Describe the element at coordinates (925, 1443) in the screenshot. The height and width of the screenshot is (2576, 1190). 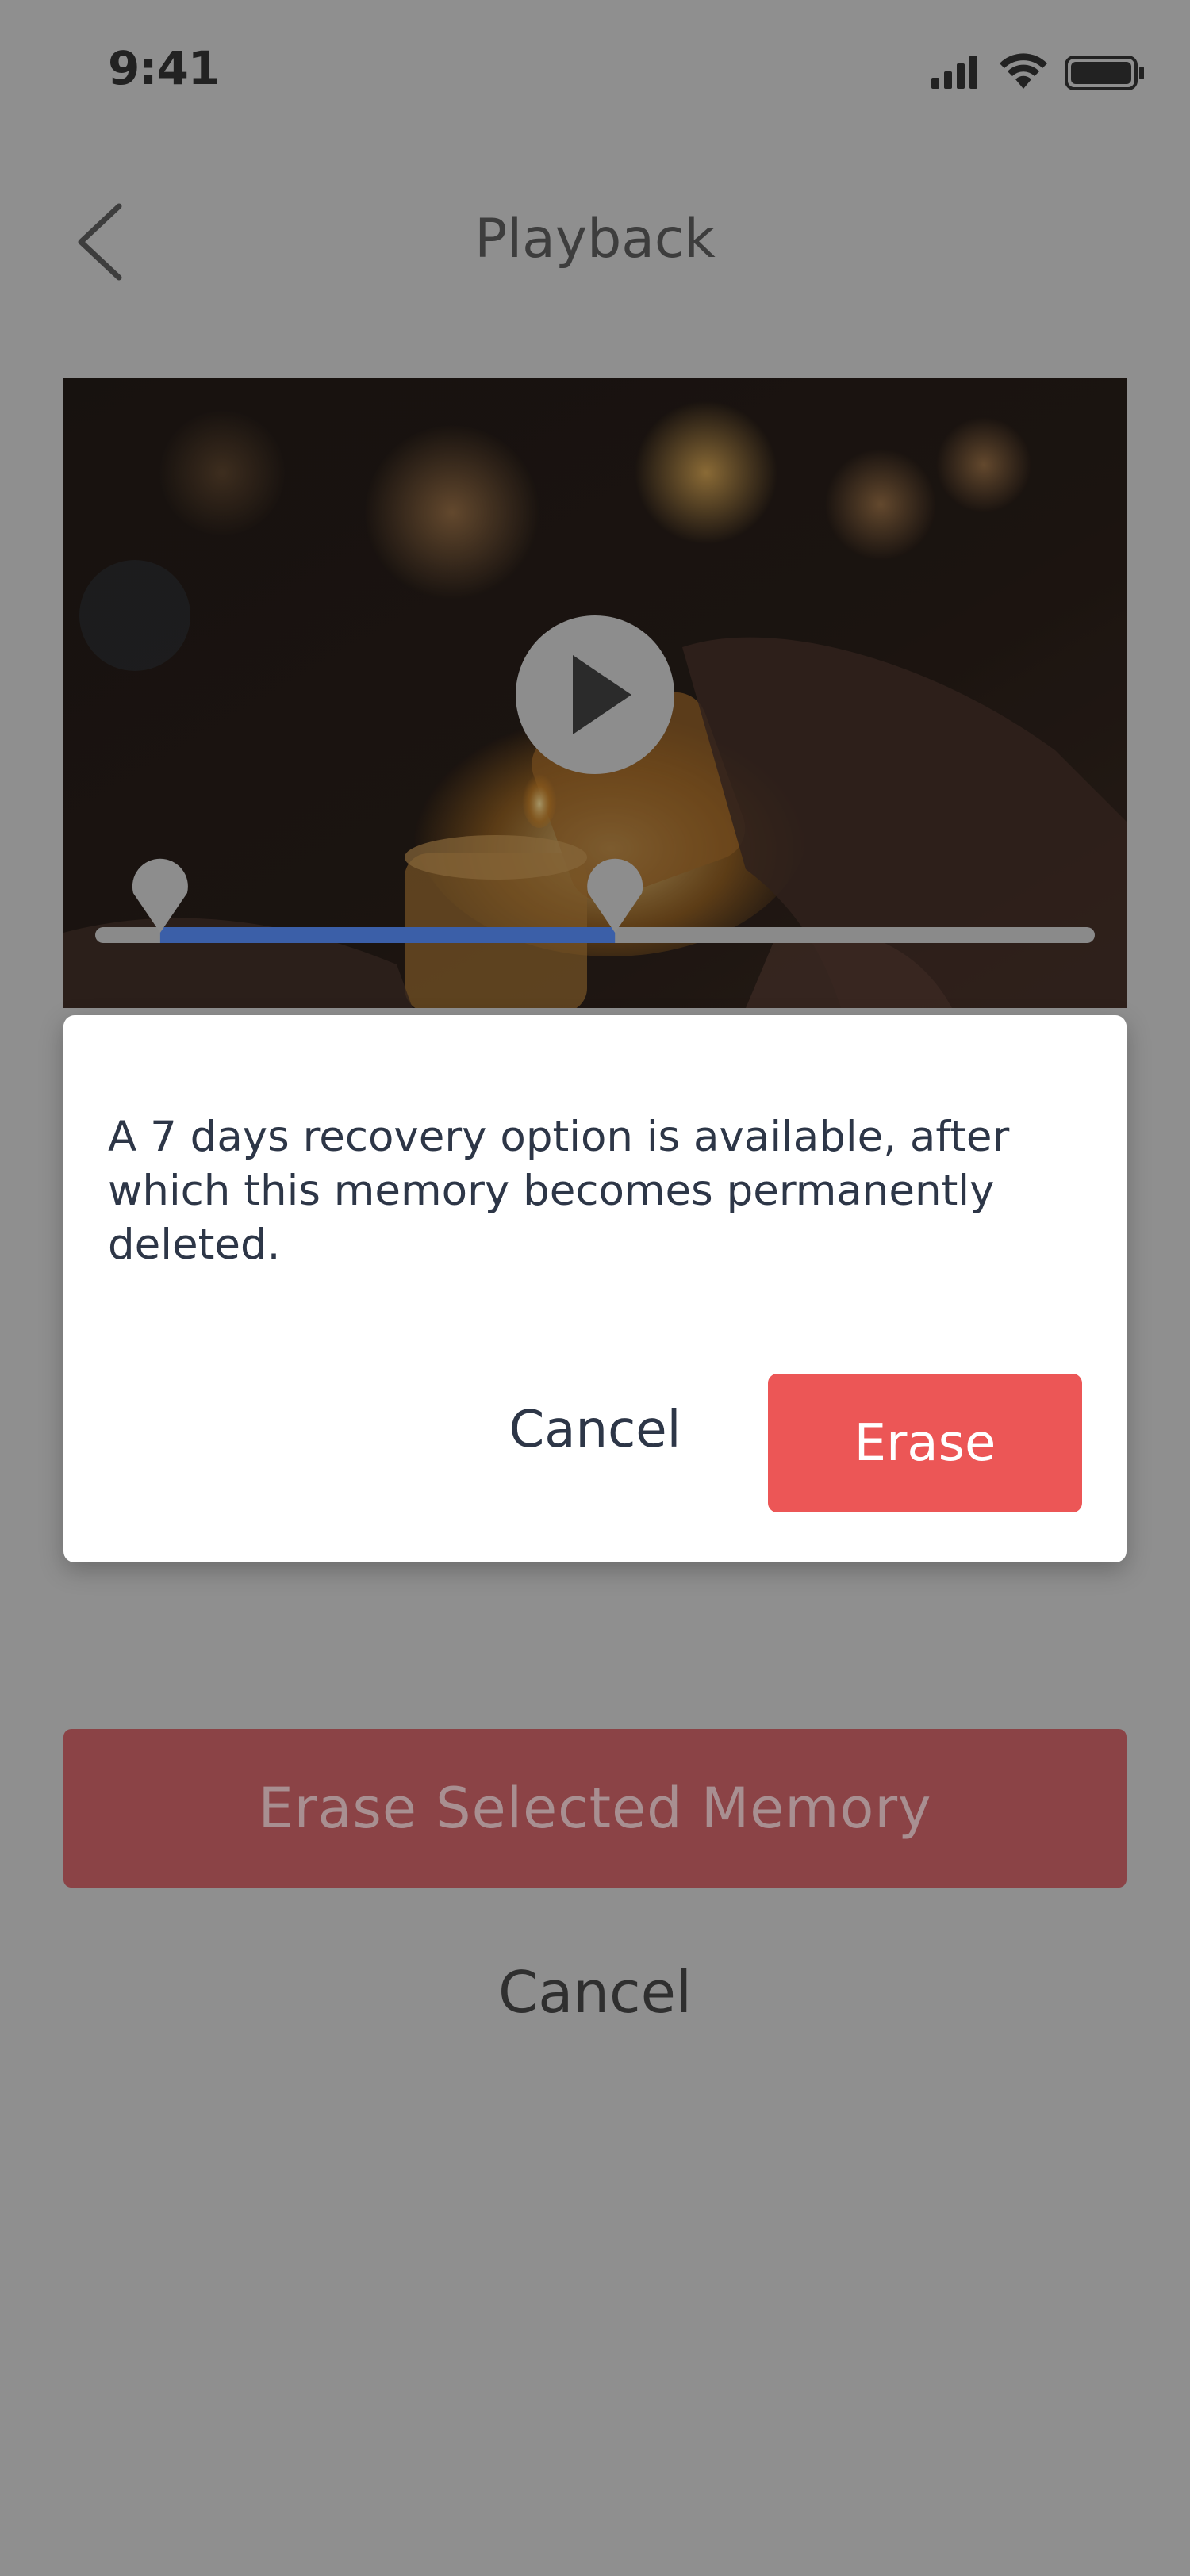
I see `dialog-erase-button: Erase` at that location.